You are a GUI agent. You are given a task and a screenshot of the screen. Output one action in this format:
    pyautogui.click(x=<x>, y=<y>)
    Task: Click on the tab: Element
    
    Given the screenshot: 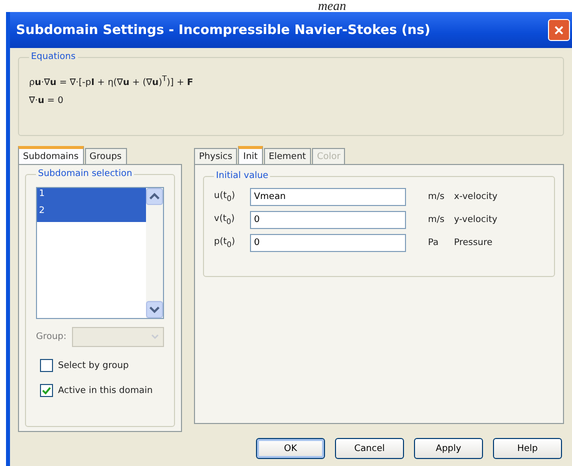 What is the action you would take?
    pyautogui.click(x=287, y=156)
    